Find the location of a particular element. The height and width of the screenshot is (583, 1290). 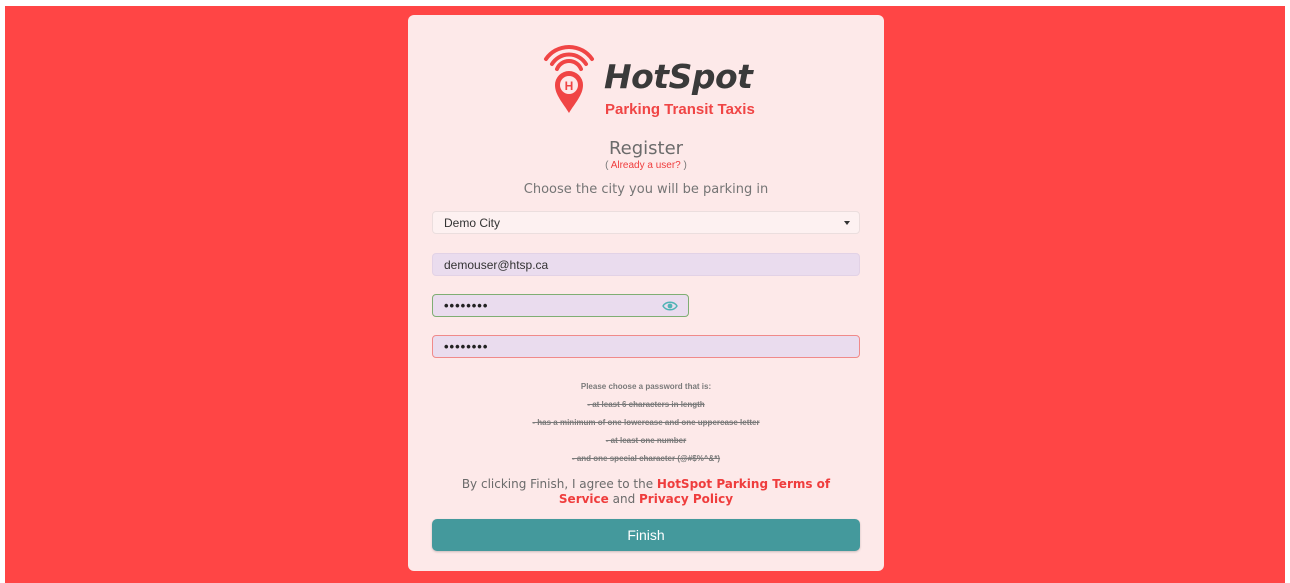

caret-down-icon is located at coordinates (847, 223).